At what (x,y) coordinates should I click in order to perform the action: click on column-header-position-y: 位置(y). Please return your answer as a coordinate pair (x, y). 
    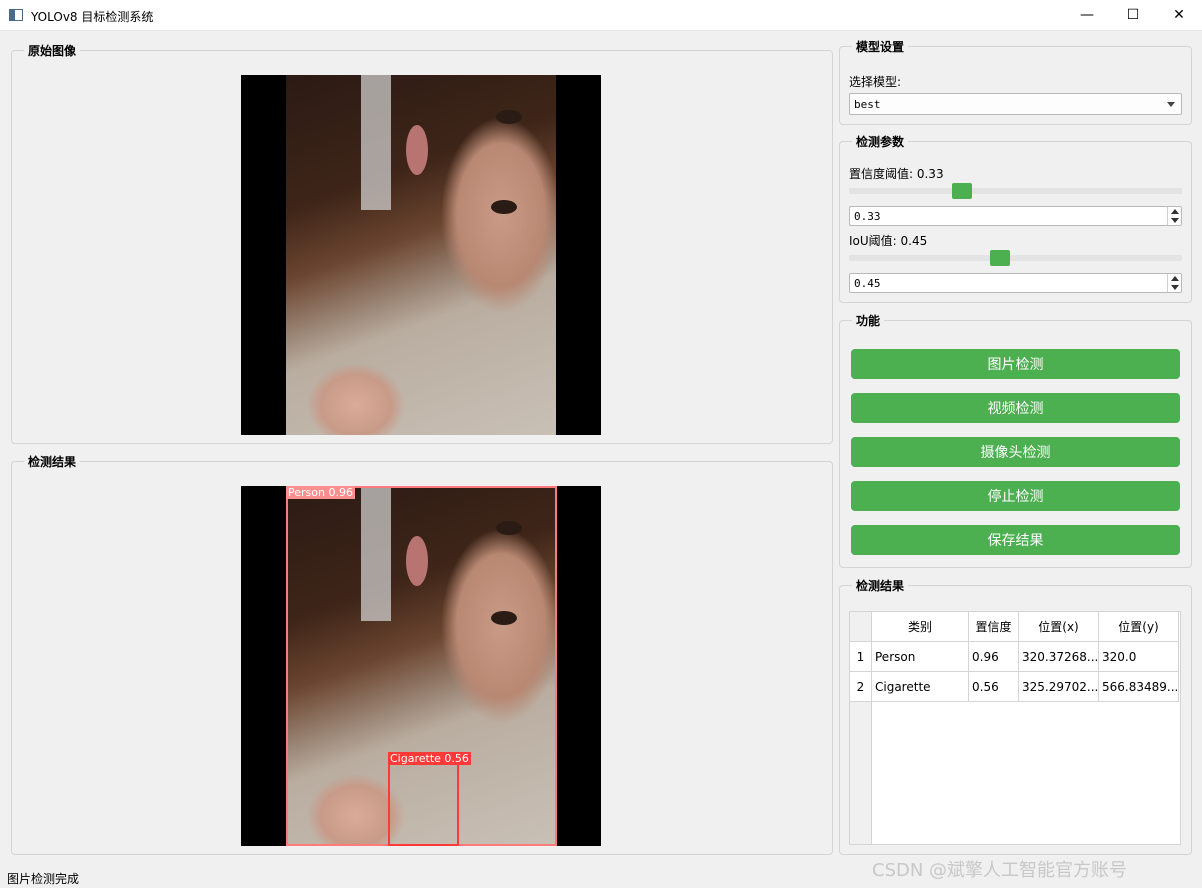
    Looking at the image, I should click on (1139, 627).